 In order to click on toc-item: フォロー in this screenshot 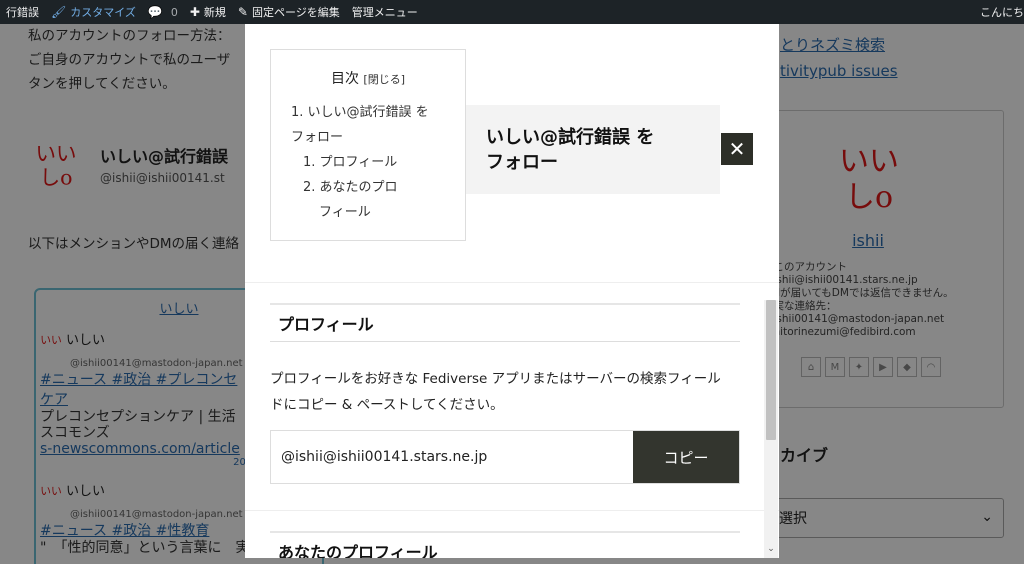, I will do `click(378, 137)`.